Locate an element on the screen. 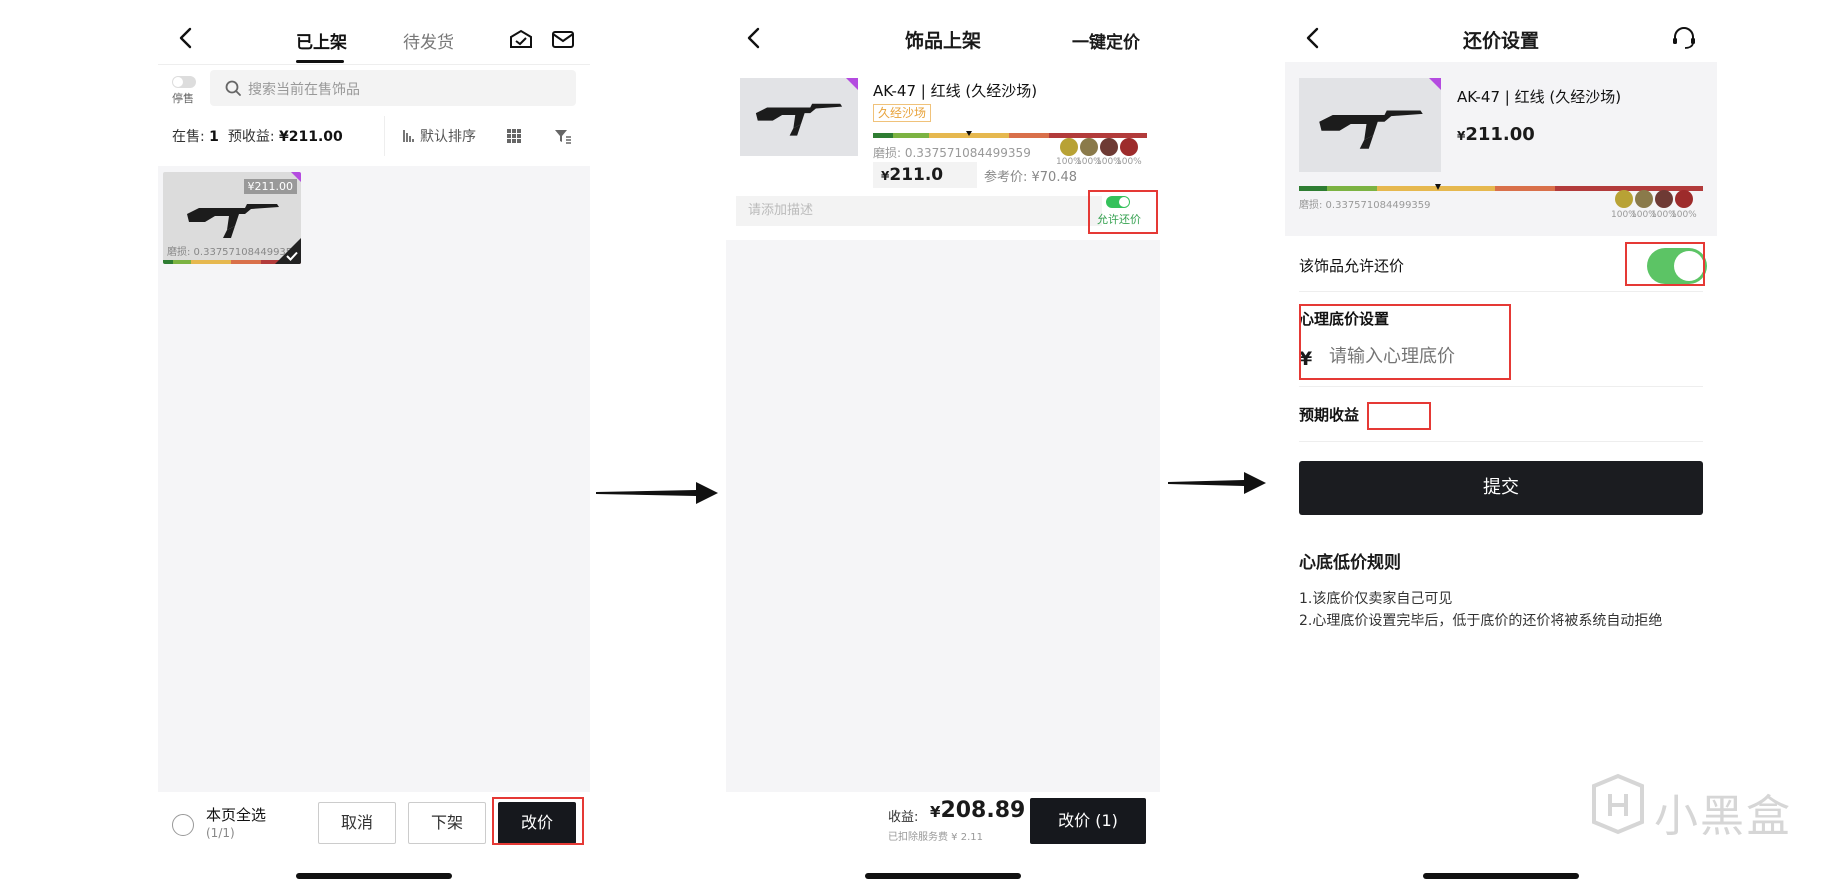 This screenshot has width=1843, height=881. stop-sale-label: 停售 is located at coordinates (183, 98).